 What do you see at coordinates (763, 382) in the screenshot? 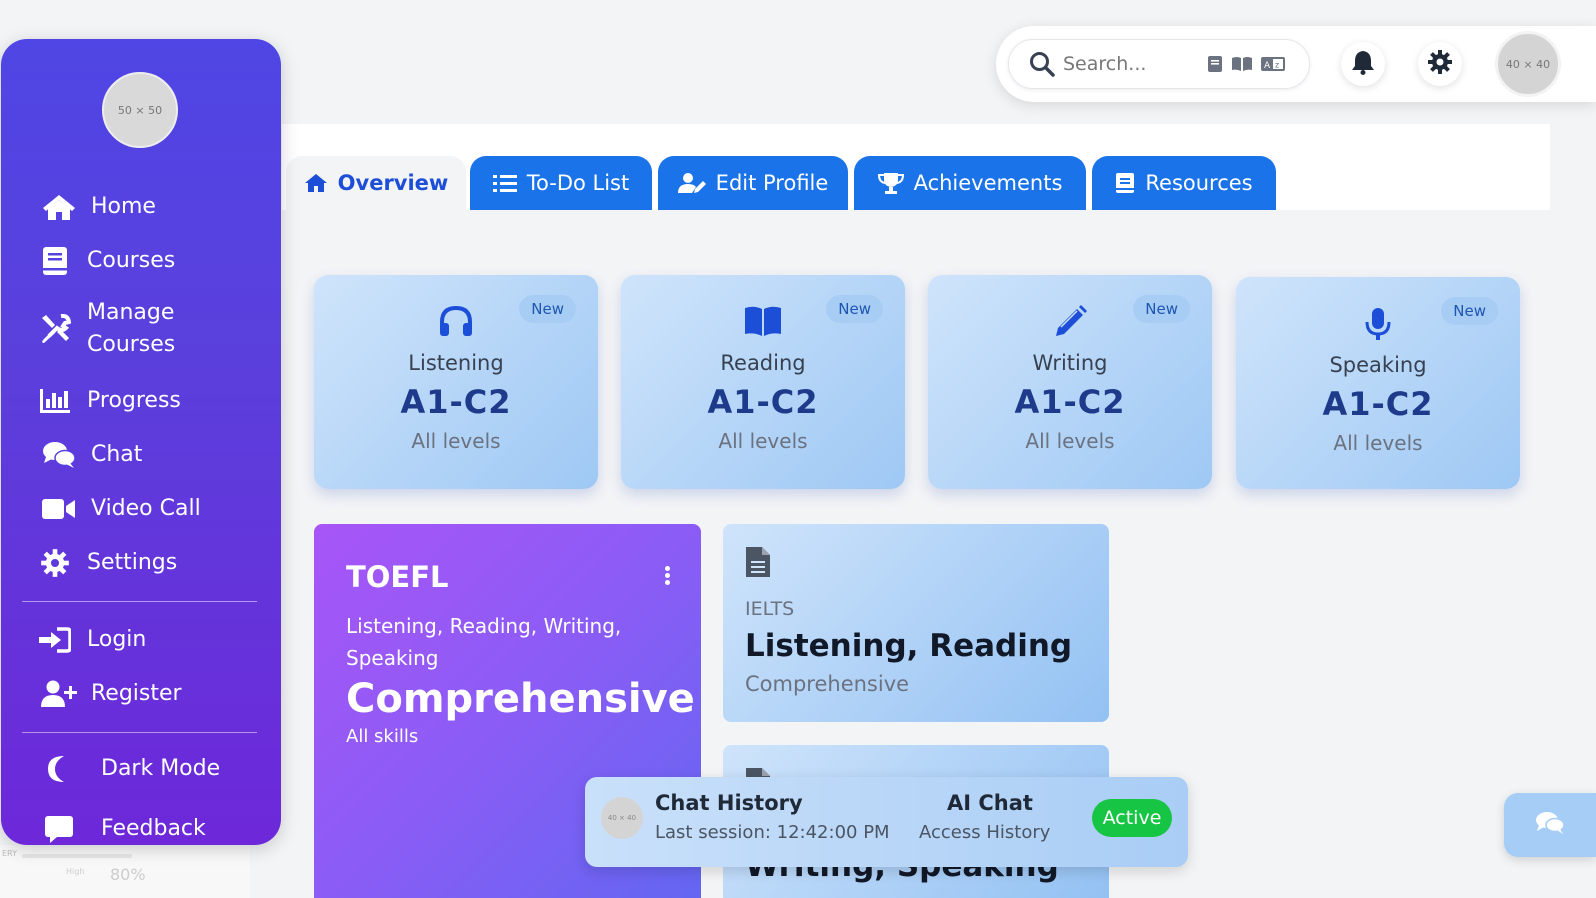
I see `skill-card-reading: New Reading A1-C2 All levels` at bounding box center [763, 382].